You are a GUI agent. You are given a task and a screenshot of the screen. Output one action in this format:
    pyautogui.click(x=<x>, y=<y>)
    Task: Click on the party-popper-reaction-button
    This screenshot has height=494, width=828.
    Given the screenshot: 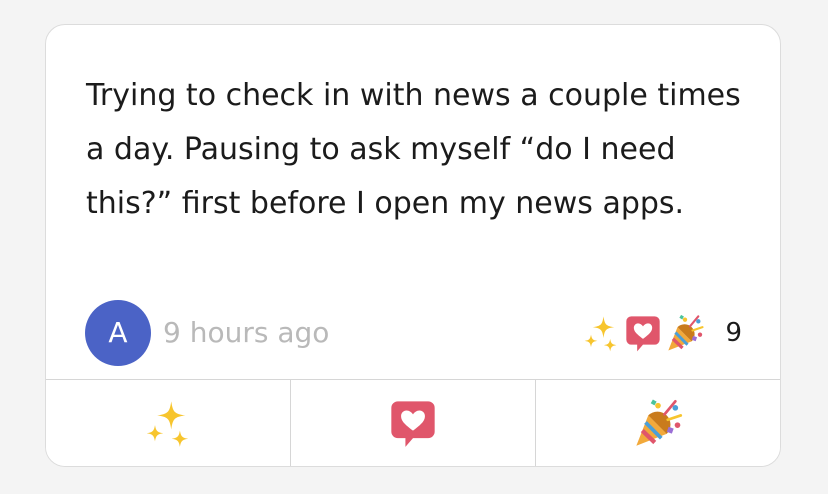 What is the action you would take?
    pyautogui.click(x=657, y=423)
    